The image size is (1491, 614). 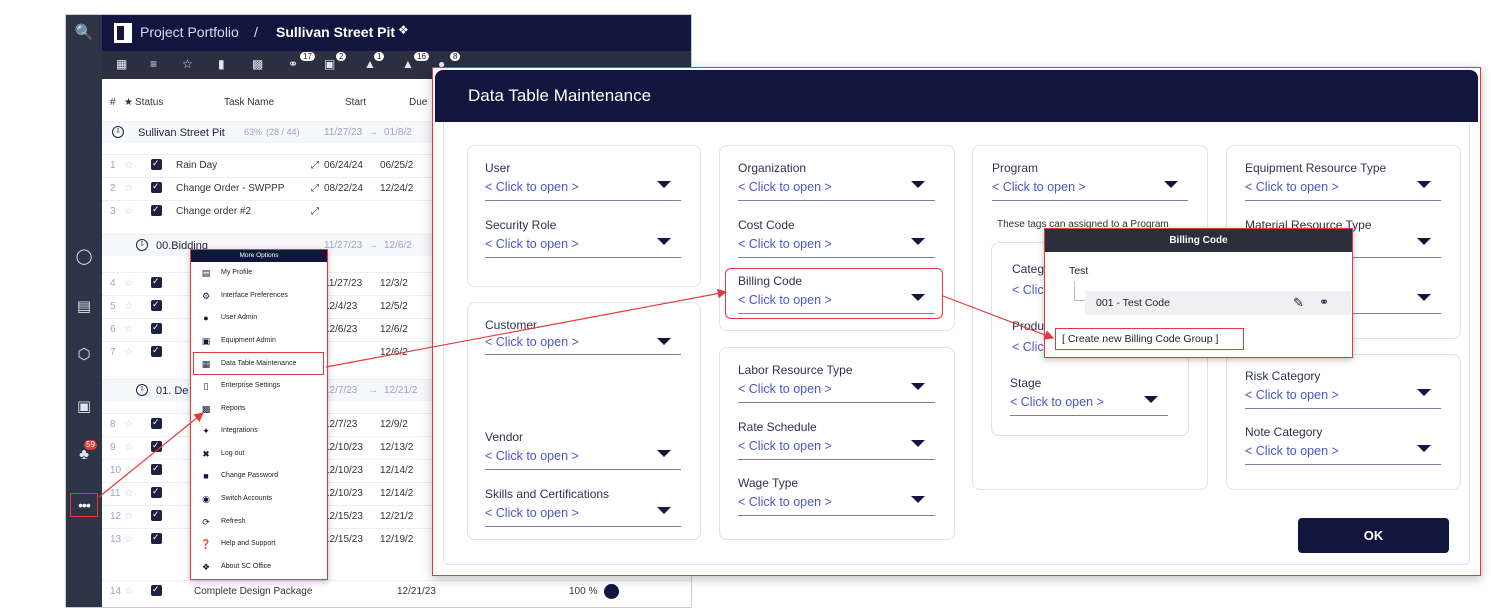 I want to click on edit-icon: ✎, so click(x=1298, y=303).